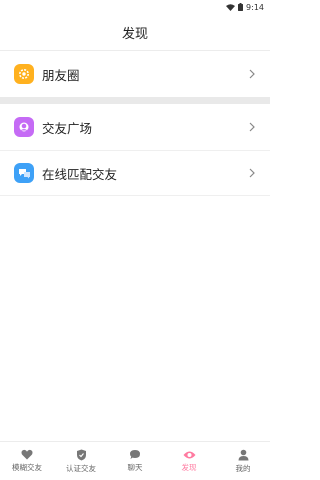 The width and height of the screenshot is (320, 480). What do you see at coordinates (135, 127) in the screenshot?
I see `menu-item-social-square: 交友广场` at bounding box center [135, 127].